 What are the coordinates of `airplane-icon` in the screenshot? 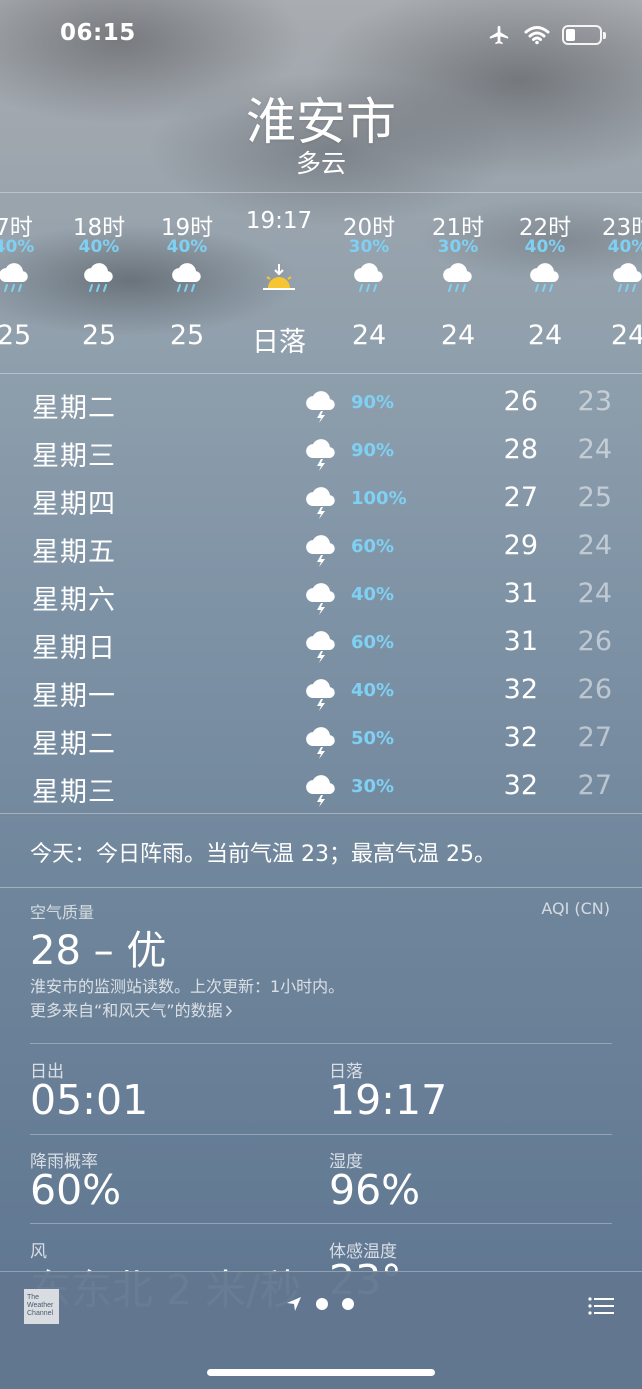 It's located at (499, 35).